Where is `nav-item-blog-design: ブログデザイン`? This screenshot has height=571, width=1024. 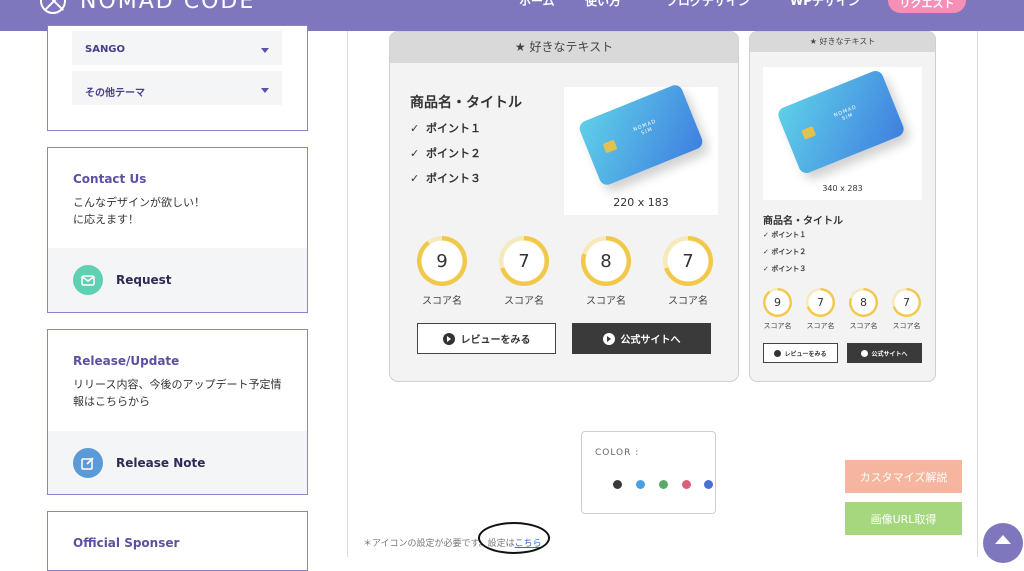
nav-item-blog-design: ブログデザイン is located at coordinates (708, 4).